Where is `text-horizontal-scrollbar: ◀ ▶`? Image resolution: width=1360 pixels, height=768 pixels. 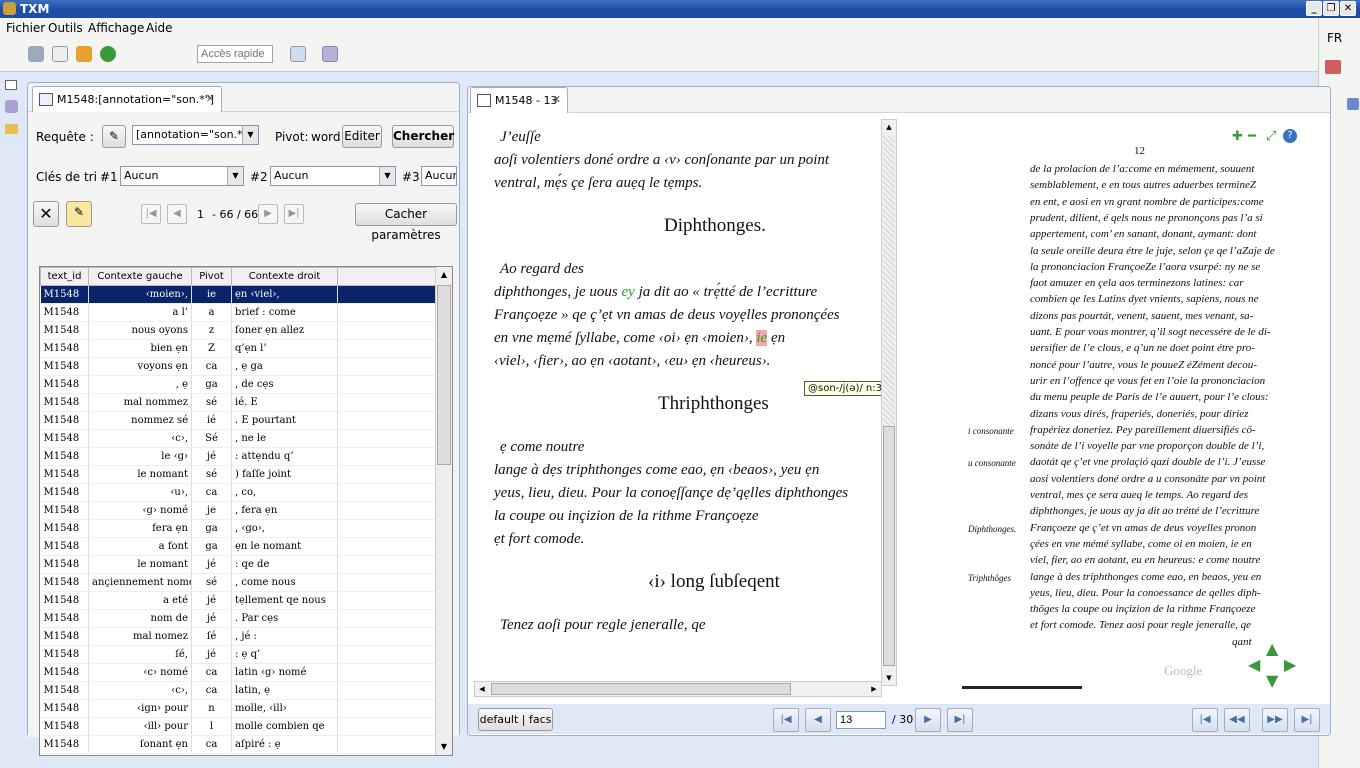 text-horizontal-scrollbar: ◀ ▶ is located at coordinates (678, 689).